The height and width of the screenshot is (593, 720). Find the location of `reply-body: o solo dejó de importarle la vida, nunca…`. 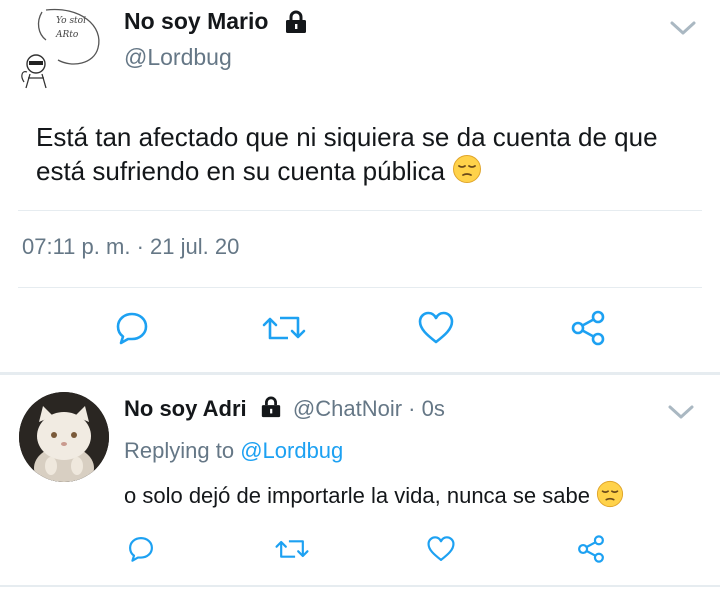

reply-body: o solo dejó de importarle la vida, nunca… is located at coordinates (357, 495).